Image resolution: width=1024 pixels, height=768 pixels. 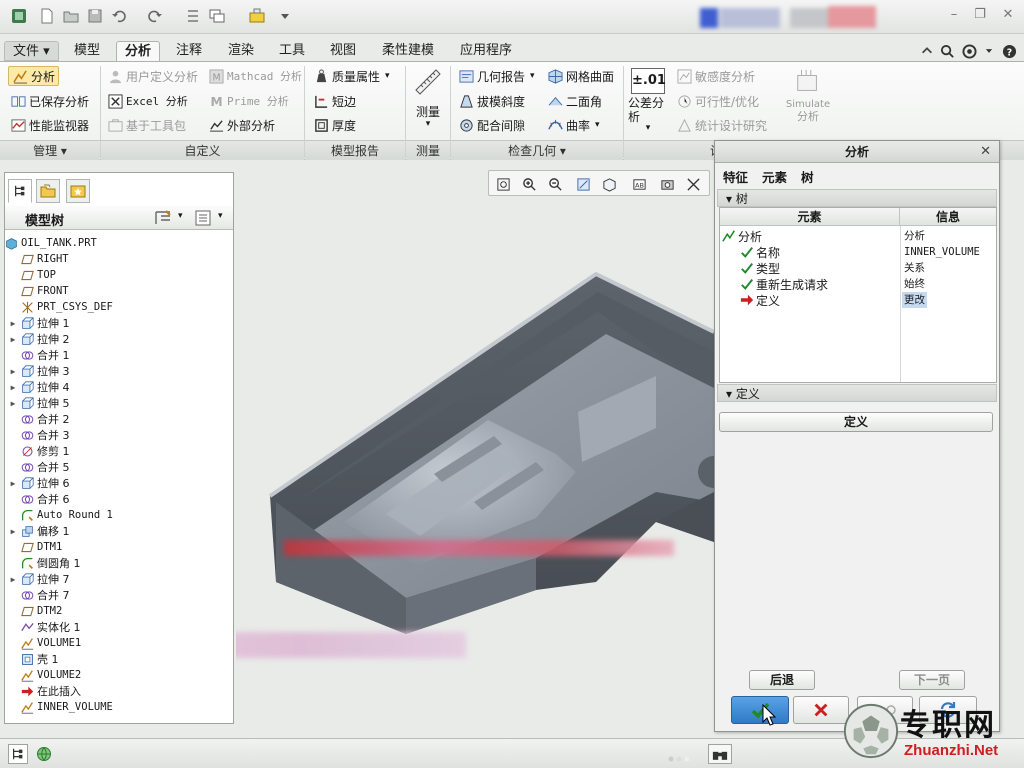 What do you see at coordinates (491, 101) in the screenshot?
I see `draft-button: 拔模斜度` at bounding box center [491, 101].